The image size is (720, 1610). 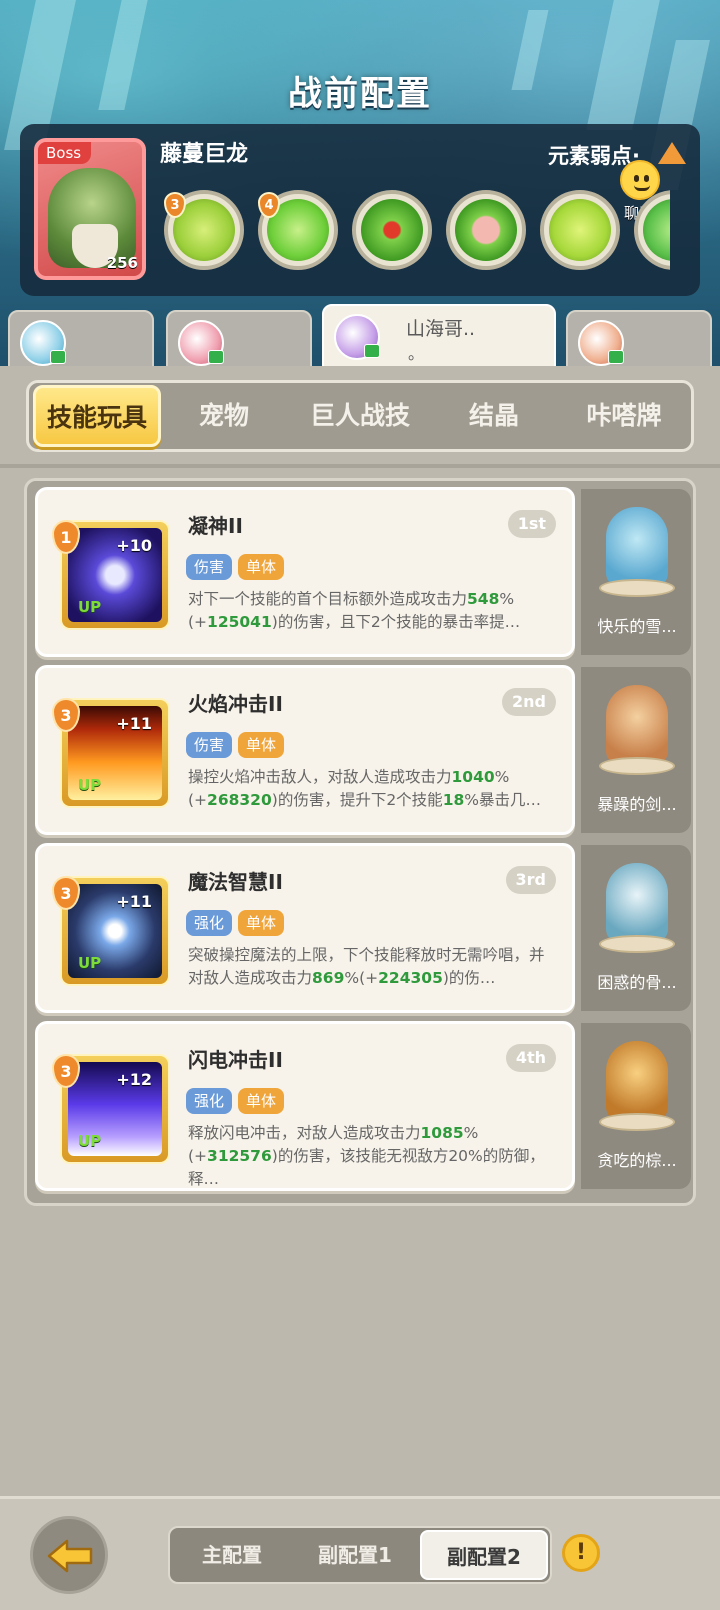 I want to click on rank-badge: 4th, so click(x=530, y=1058).